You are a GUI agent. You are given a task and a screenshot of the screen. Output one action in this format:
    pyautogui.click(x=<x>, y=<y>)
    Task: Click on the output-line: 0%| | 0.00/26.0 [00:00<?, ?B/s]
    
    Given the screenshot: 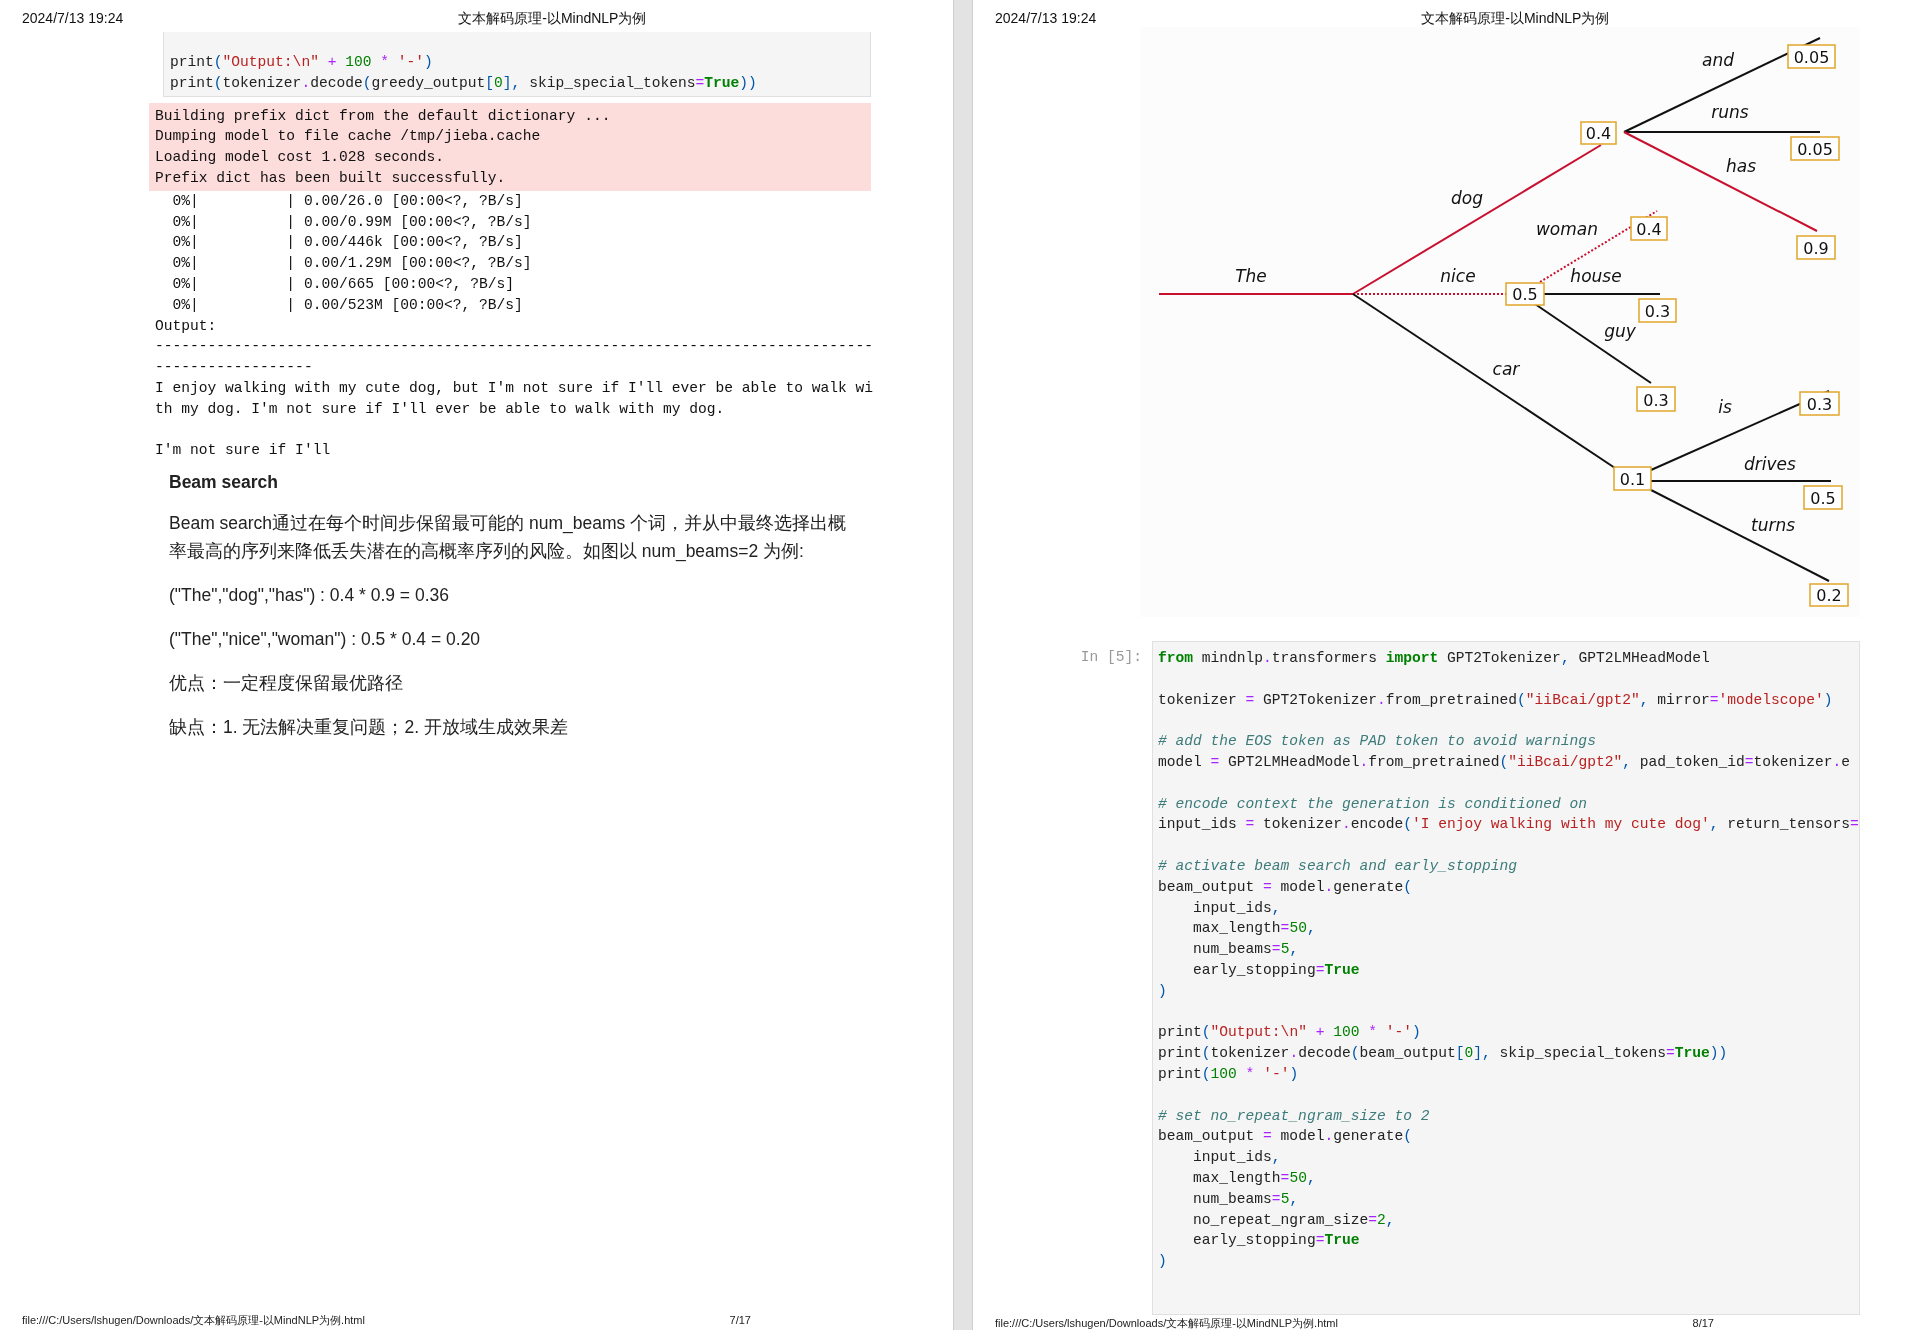 What is the action you would take?
    pyautogui.click(x=347, y=201)
    